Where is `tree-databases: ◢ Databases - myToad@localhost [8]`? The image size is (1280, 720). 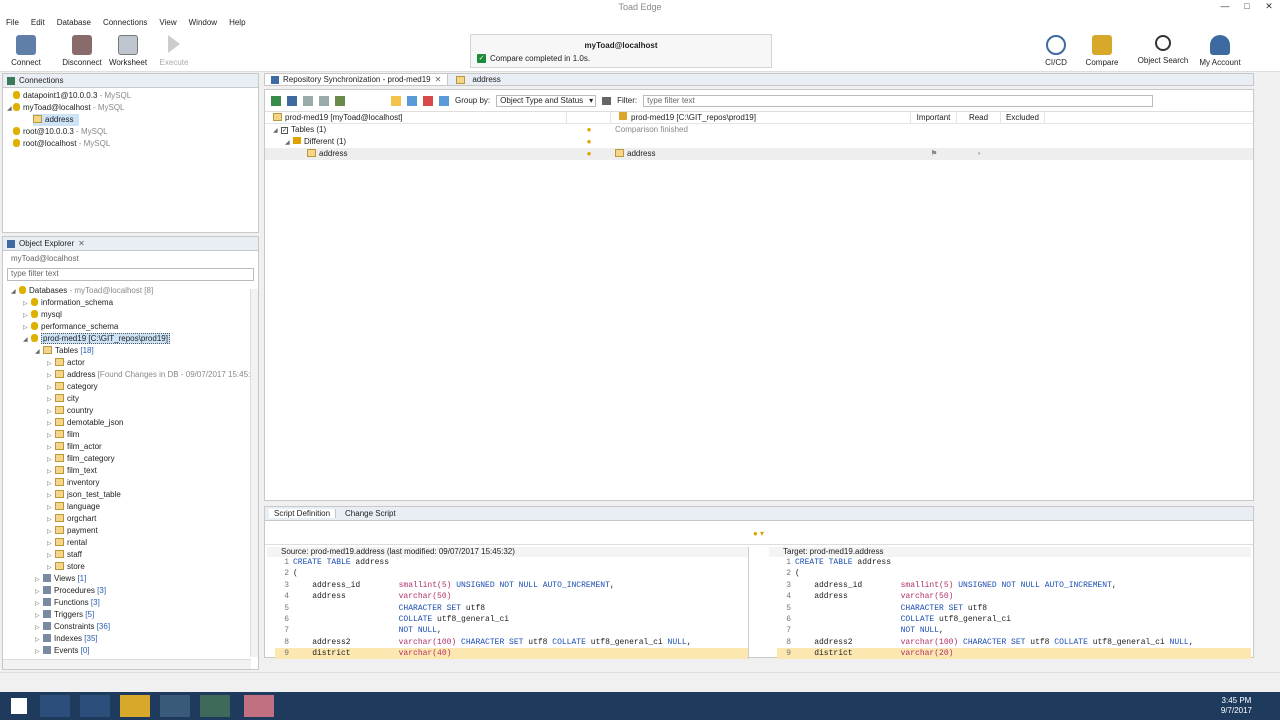 tree-databases: ◢ Databases - myToad@localhost [8] is located at coordinates (134, 291).